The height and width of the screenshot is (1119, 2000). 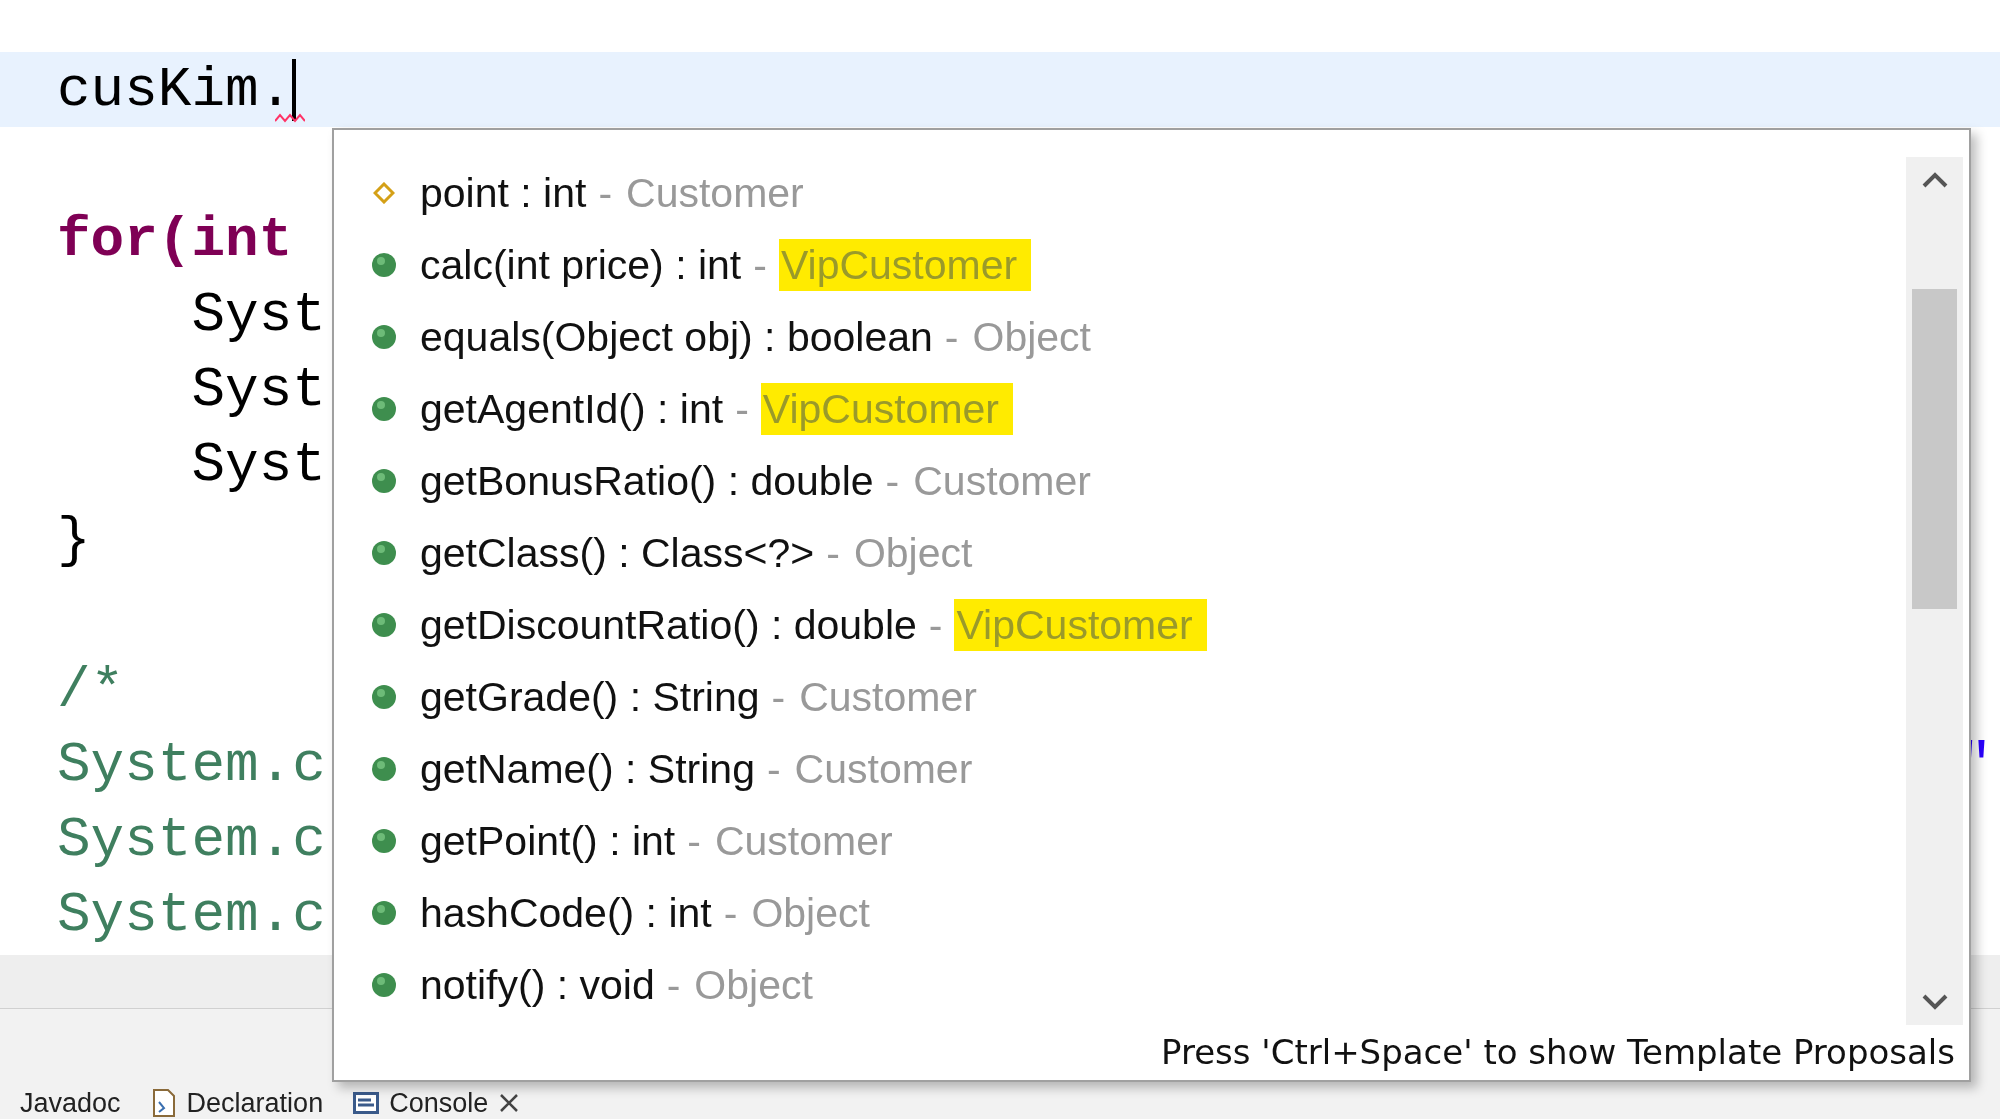 I want to click on proposal-item: getDiscountRatio() : double - VipCustomer, so click(x=1120, y=625).